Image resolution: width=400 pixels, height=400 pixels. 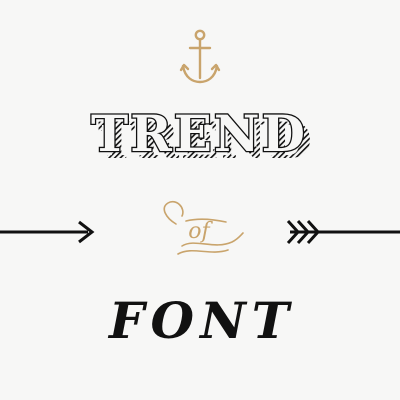 What do you see at coordinates (201, 320) in the screenshot?
I see `font-title: FONT` at bounding box center [201, 320].